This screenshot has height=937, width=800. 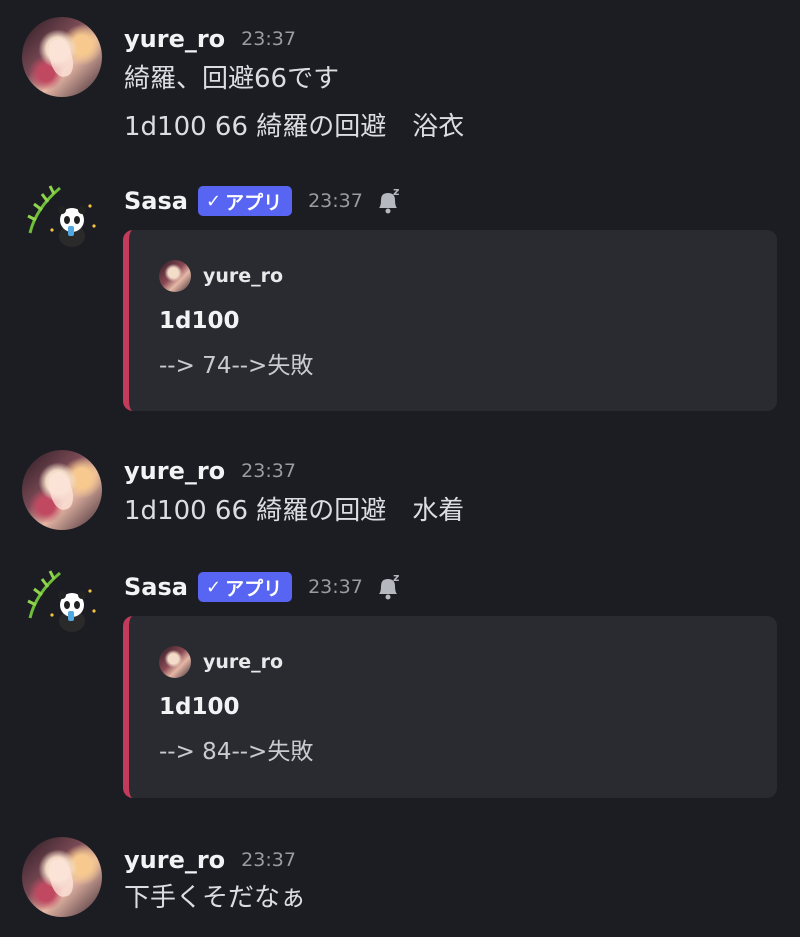 I want to click on message-text: 1d100 66 綺羅の回避 水着, so click(x=294, y=511).